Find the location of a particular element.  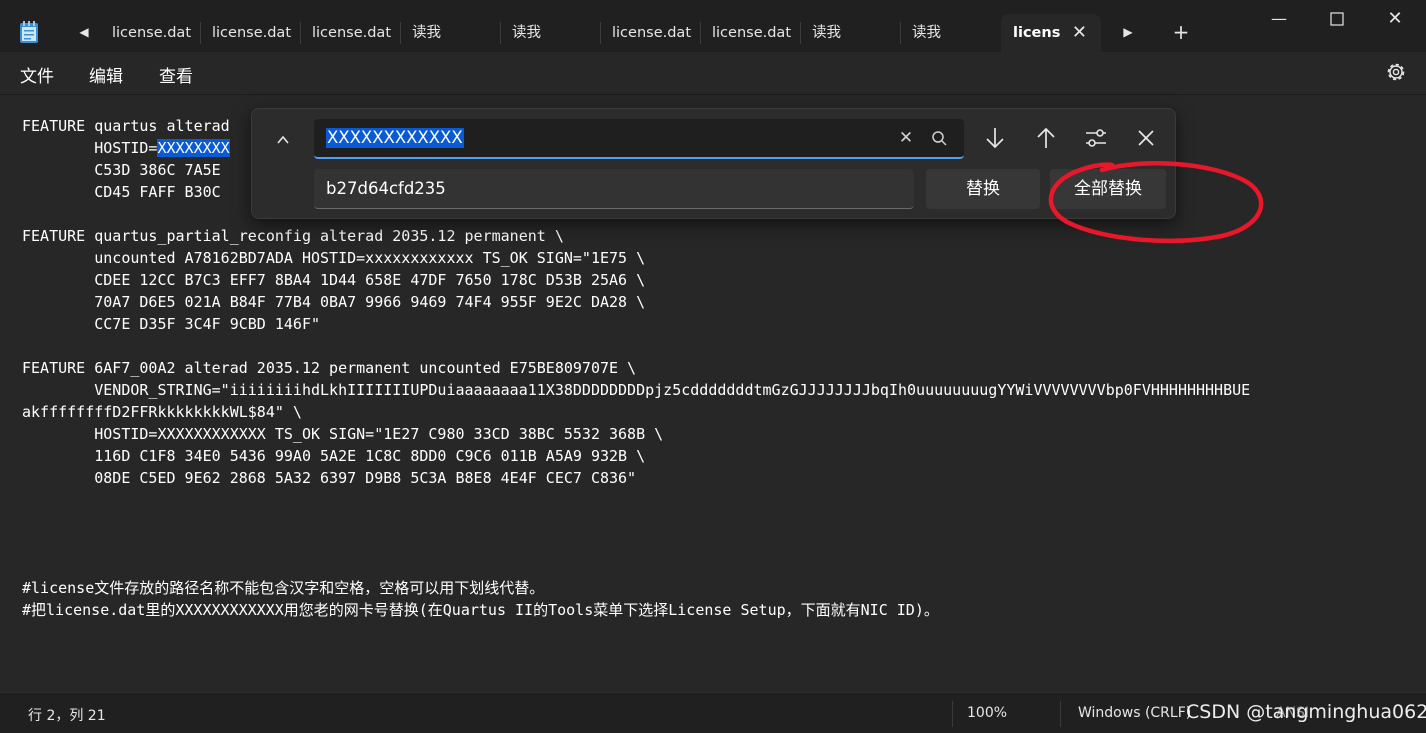

menu-file: 文件 is located at coordinates (37, 74).